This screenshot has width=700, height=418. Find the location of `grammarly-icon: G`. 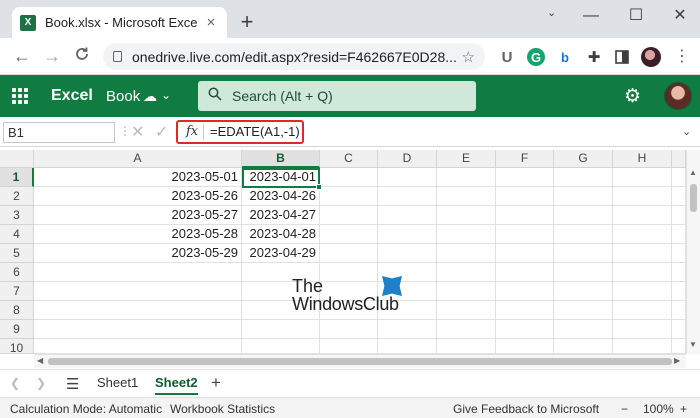

grammarly-icon: G is located at coordinates (536, 57).